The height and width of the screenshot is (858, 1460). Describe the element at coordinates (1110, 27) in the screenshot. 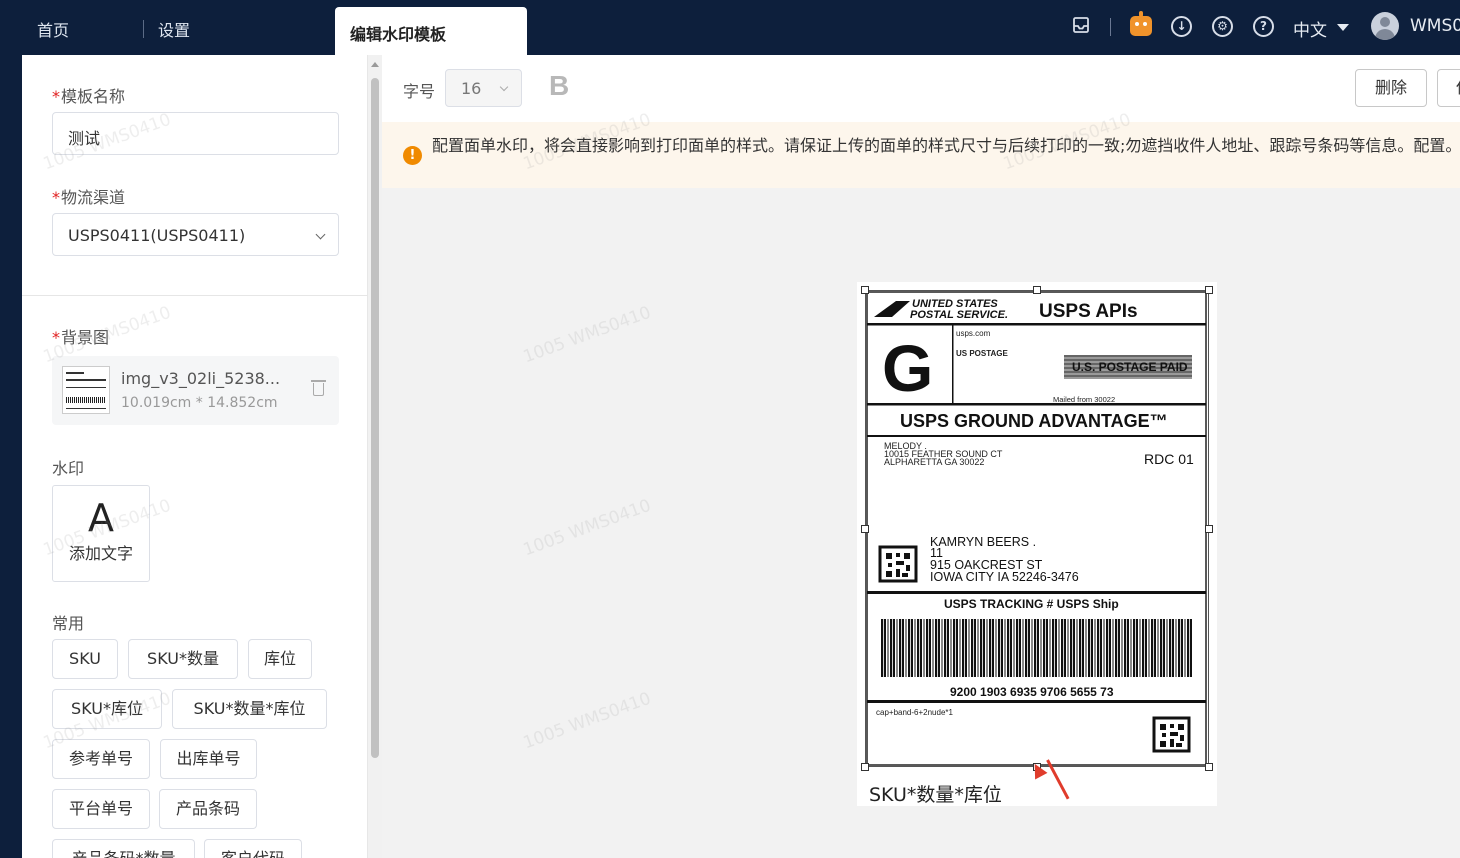

I see `toolbar-separator` at that location.